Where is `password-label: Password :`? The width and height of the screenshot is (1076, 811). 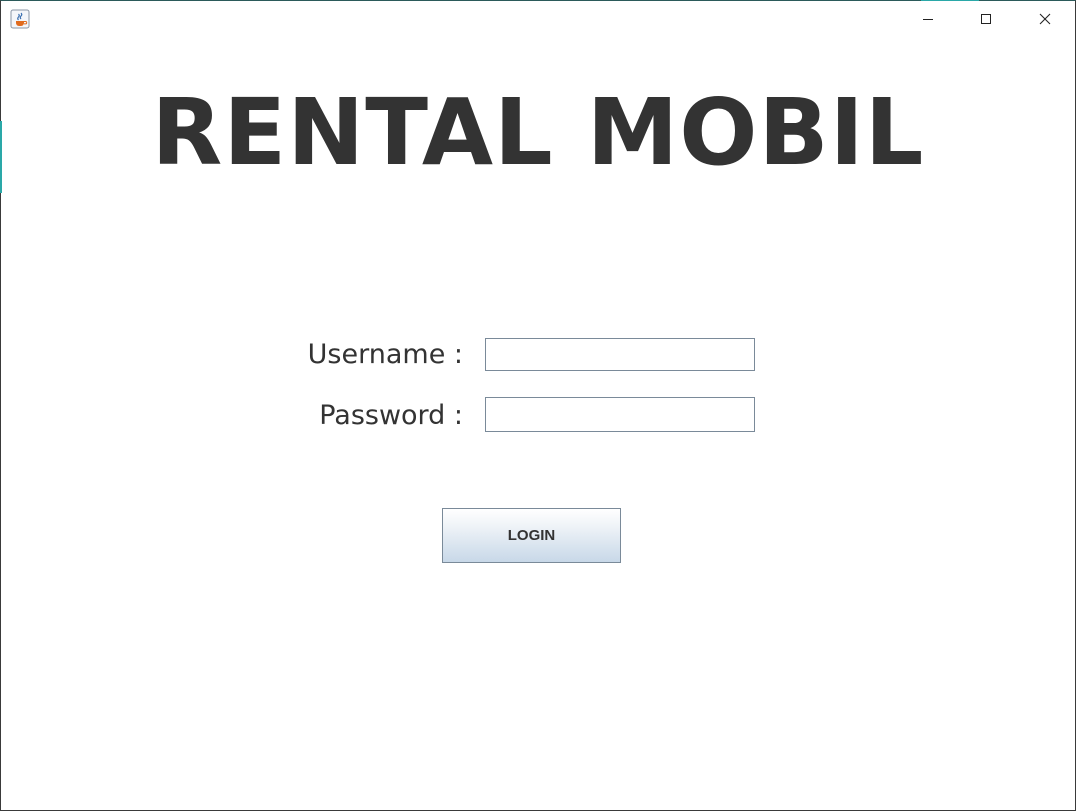
password-label: Password : is located at coordinates (391, 415).